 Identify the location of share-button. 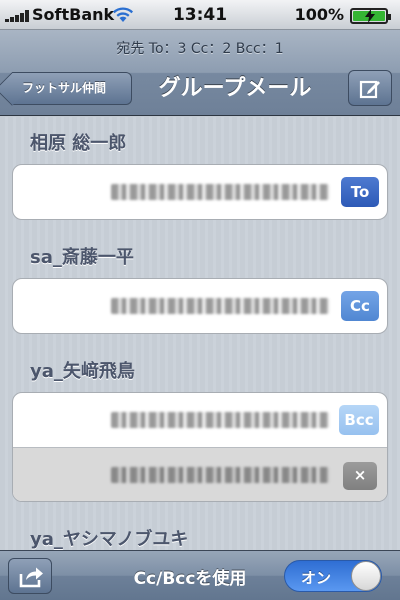
(30, 576).